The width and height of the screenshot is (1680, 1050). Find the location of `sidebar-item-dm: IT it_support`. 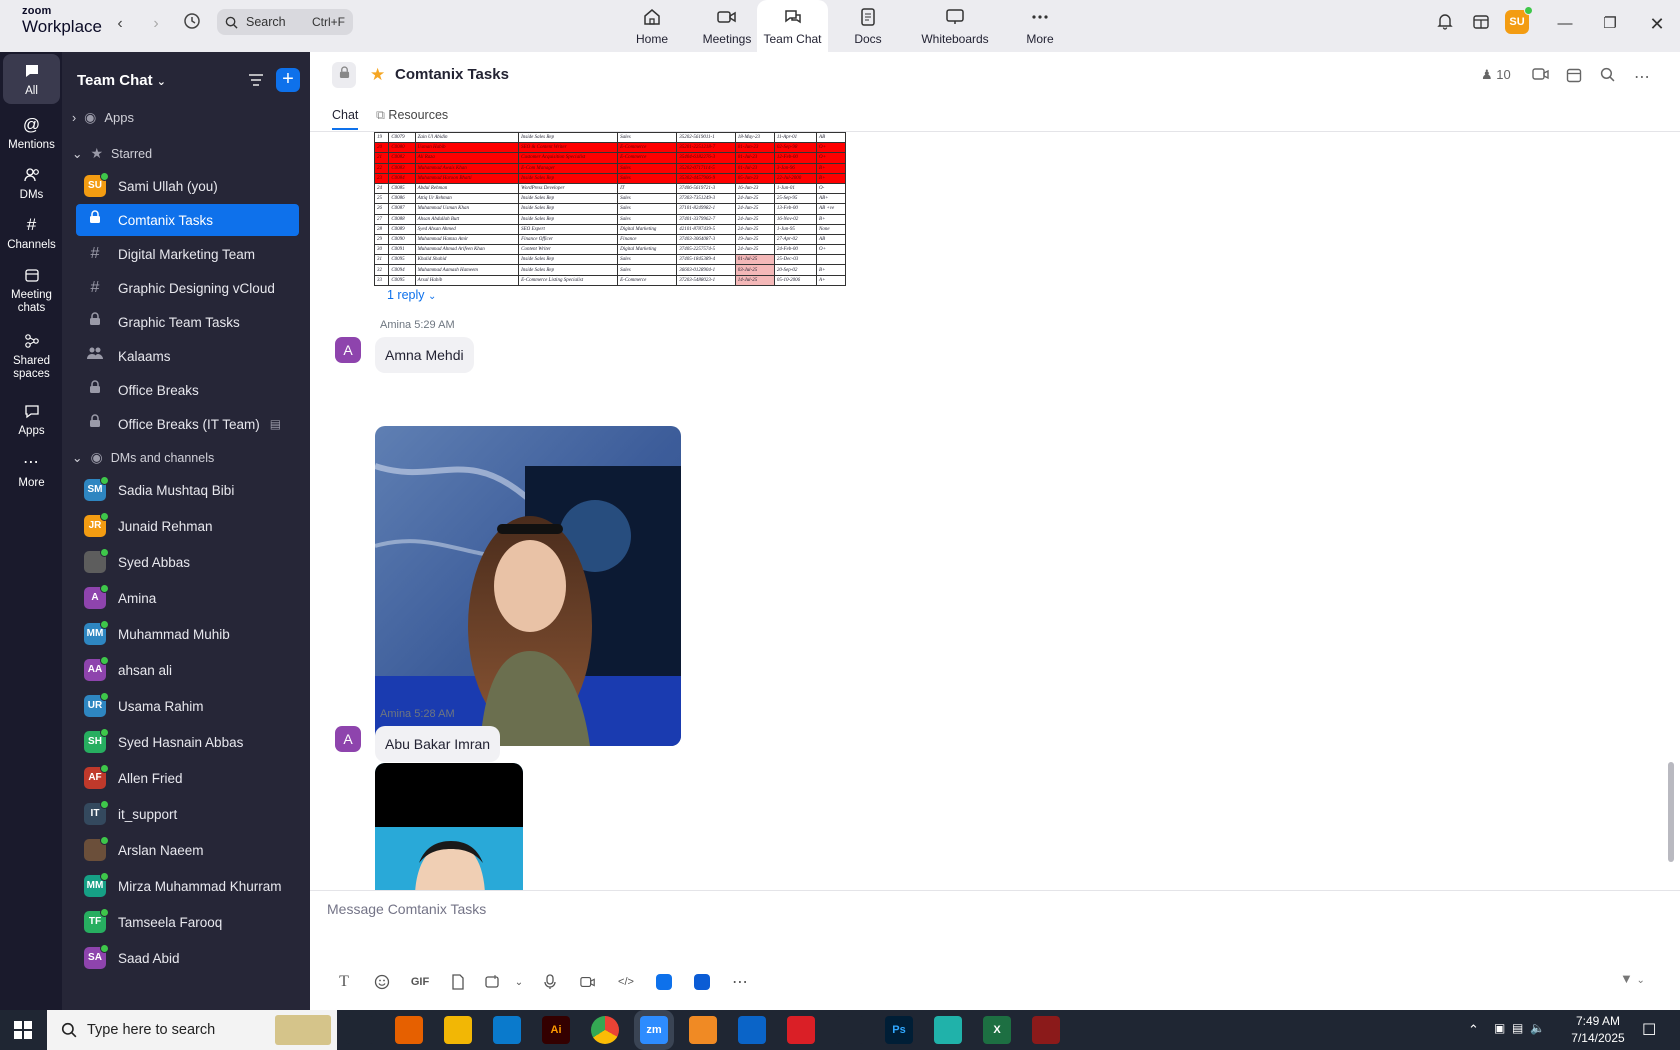

sidebar-item-dm: IT it_support is located at coordinates (187, 814).